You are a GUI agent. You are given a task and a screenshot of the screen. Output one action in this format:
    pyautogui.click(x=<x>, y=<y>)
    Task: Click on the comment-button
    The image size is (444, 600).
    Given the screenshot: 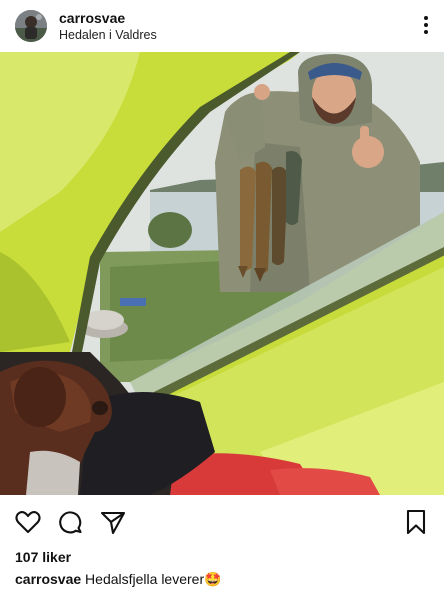 What is the action you would take?
    pyautogui.click(x=70, y=522)
    